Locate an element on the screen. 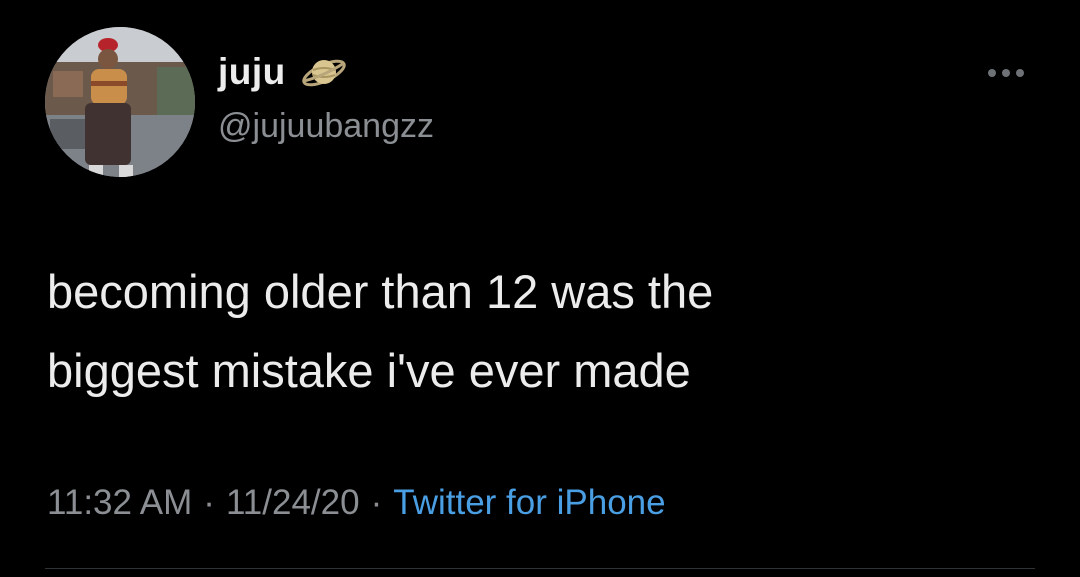  divider is located at coordinates (540, 568).